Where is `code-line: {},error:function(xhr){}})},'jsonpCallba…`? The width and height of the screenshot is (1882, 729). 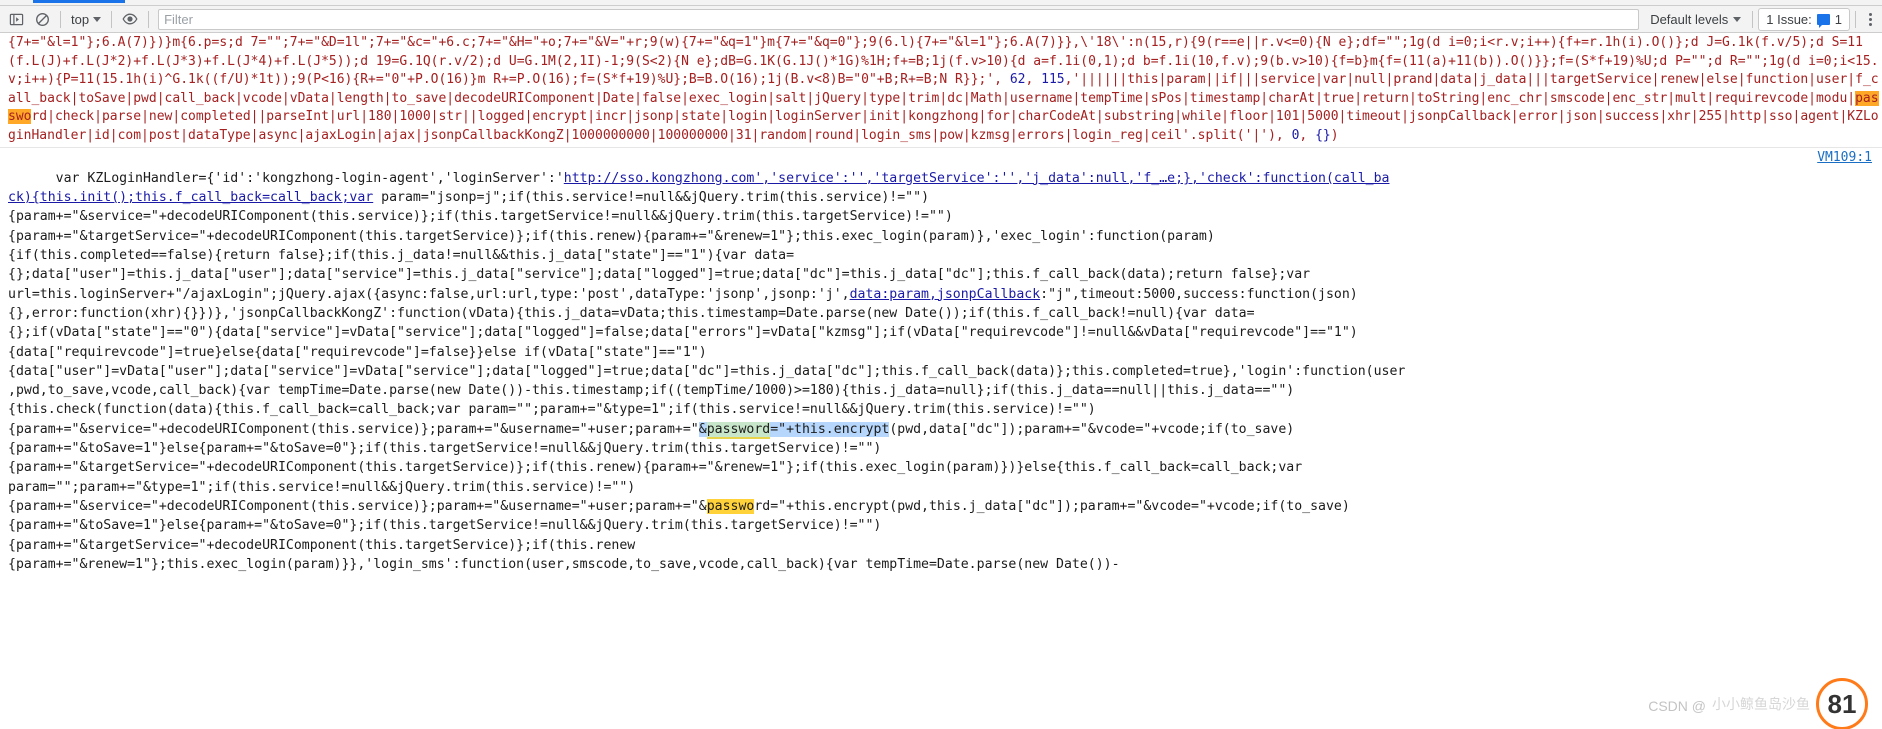
code-line: {},error:function(xhr){}})},'jsonpCallba… is located at coordinates (631, 313).